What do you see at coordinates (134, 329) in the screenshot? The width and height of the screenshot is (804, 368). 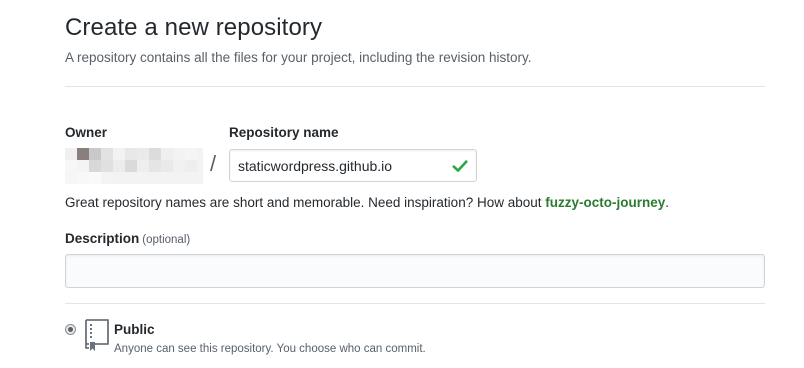 I see `public-label: Public` at bounding box center [134, 329].